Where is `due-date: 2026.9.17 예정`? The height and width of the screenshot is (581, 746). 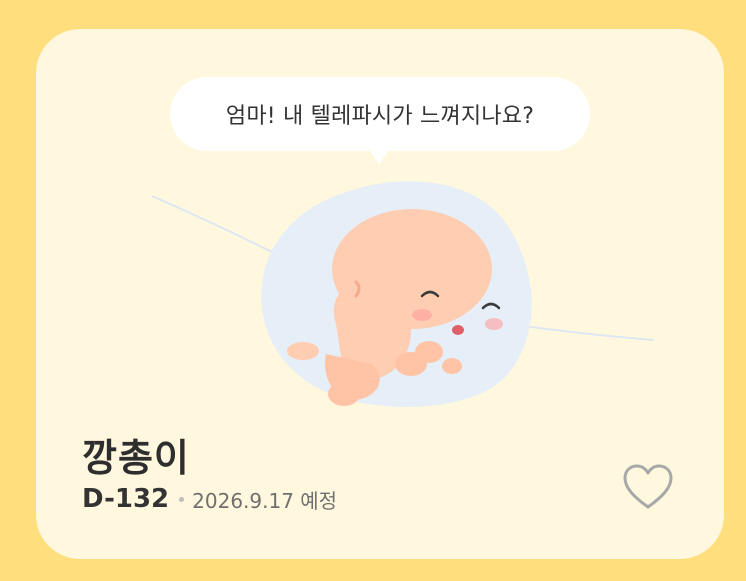
due-date: 2026.9.17 예정 is located at coordinates (265, 500).